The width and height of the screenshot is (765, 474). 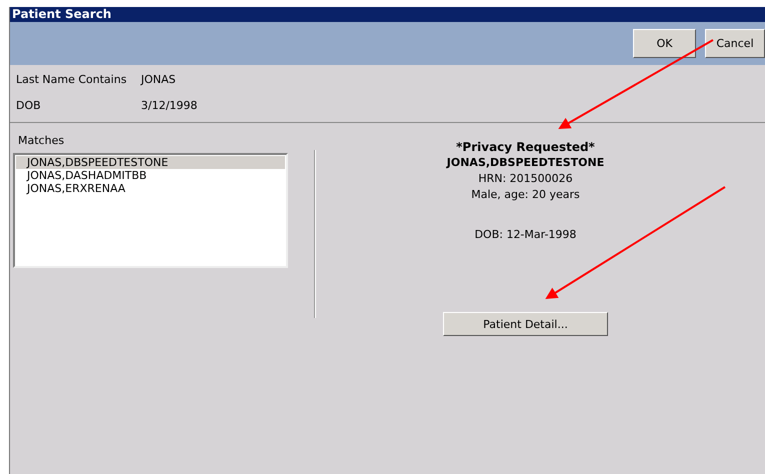 What do you see at coordinates (150, 162) in the screenshot?
I see `list-item: JONAS,DBSPEEDTESTONE` at bounding box center [150, 162].